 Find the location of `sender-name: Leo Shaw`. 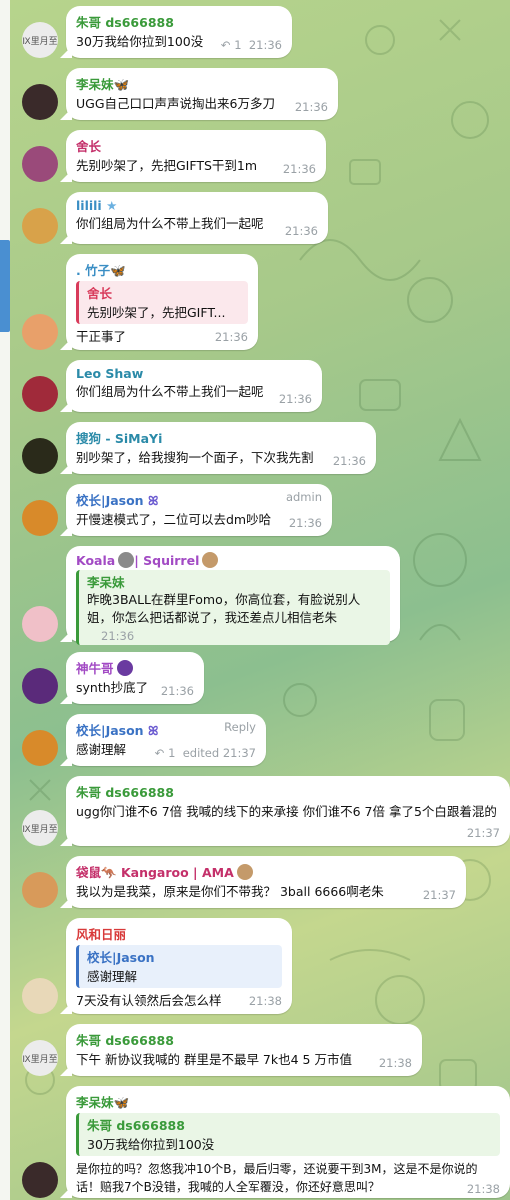

sender-name: Leo Shaw is located at coordinates (194, 373).